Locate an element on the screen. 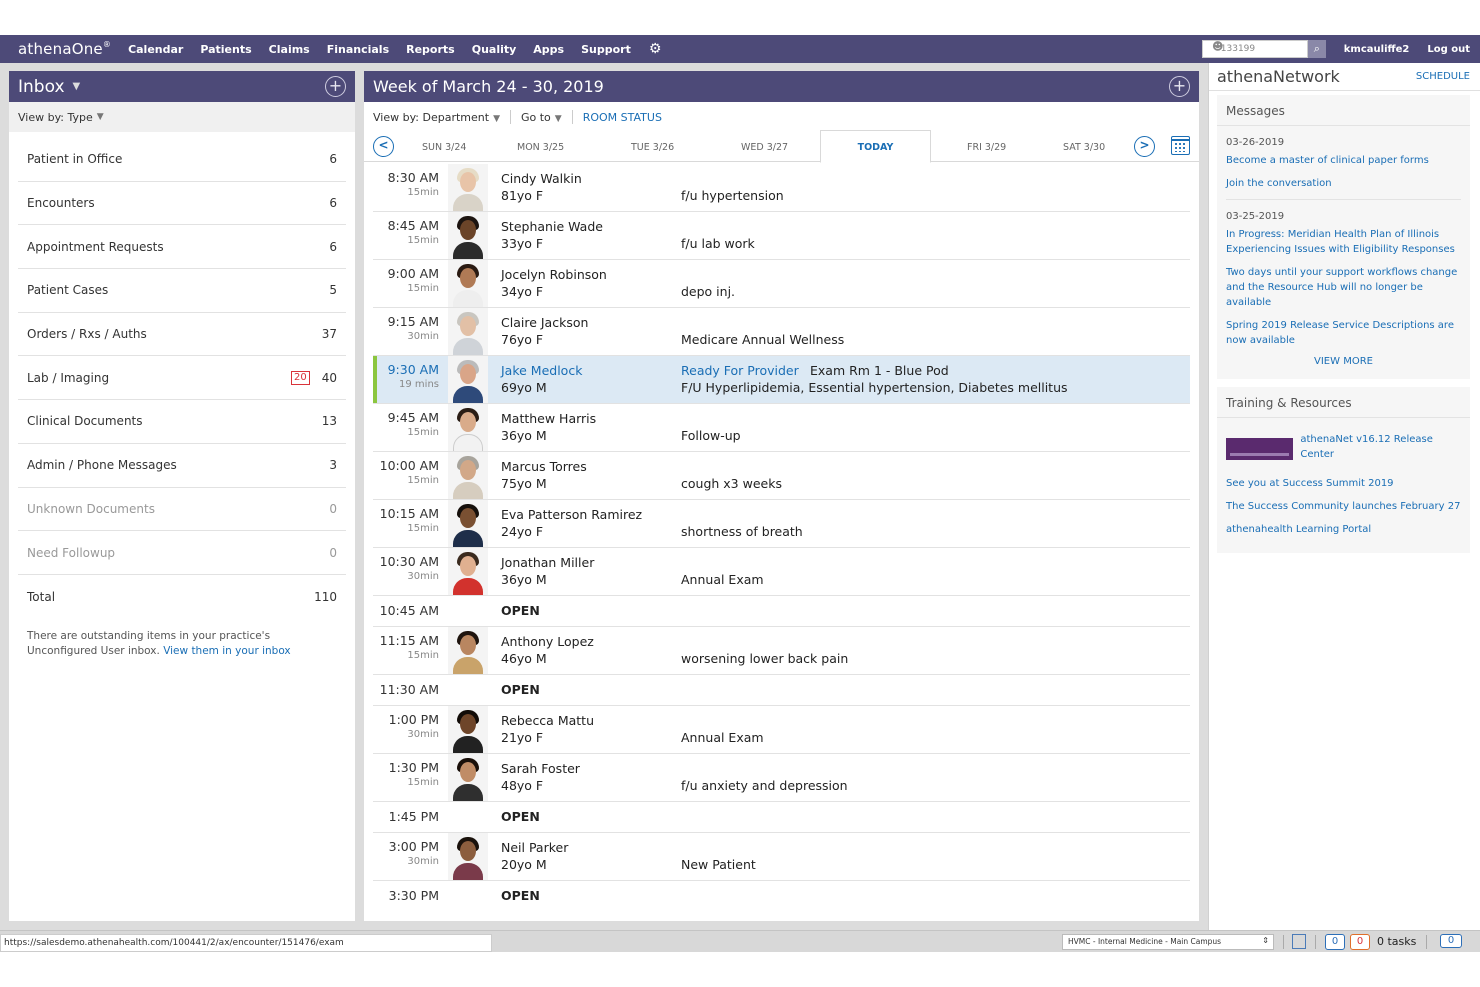 Image resolution: width=1480 pixels, height=987 pixels. message-date: 03-25-2019 is located at coordinates (1255, 216).